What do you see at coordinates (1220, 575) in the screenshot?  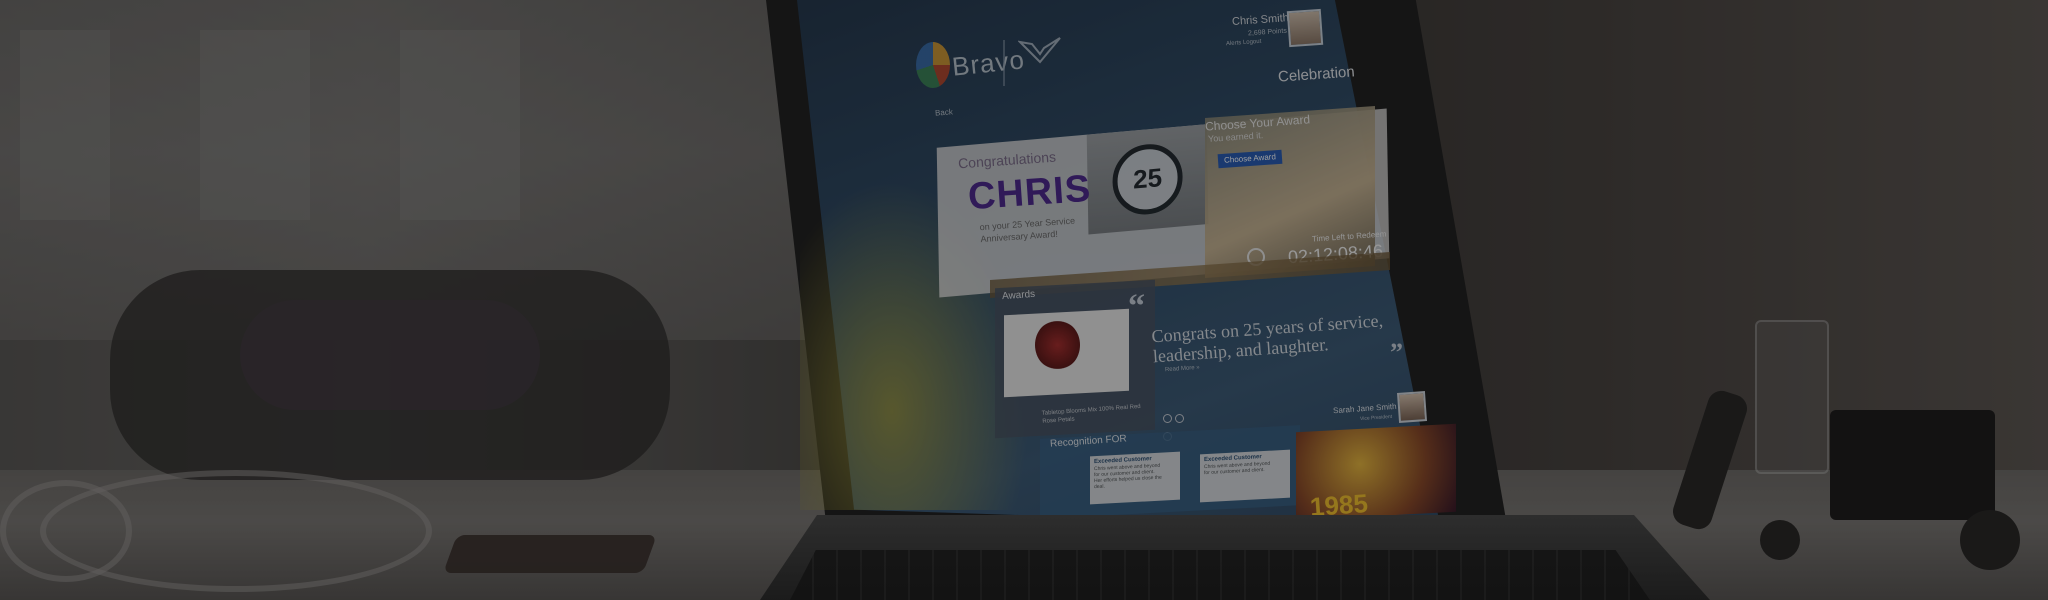 I see `laptop-keyboard` at bounding box center [1220, 575].